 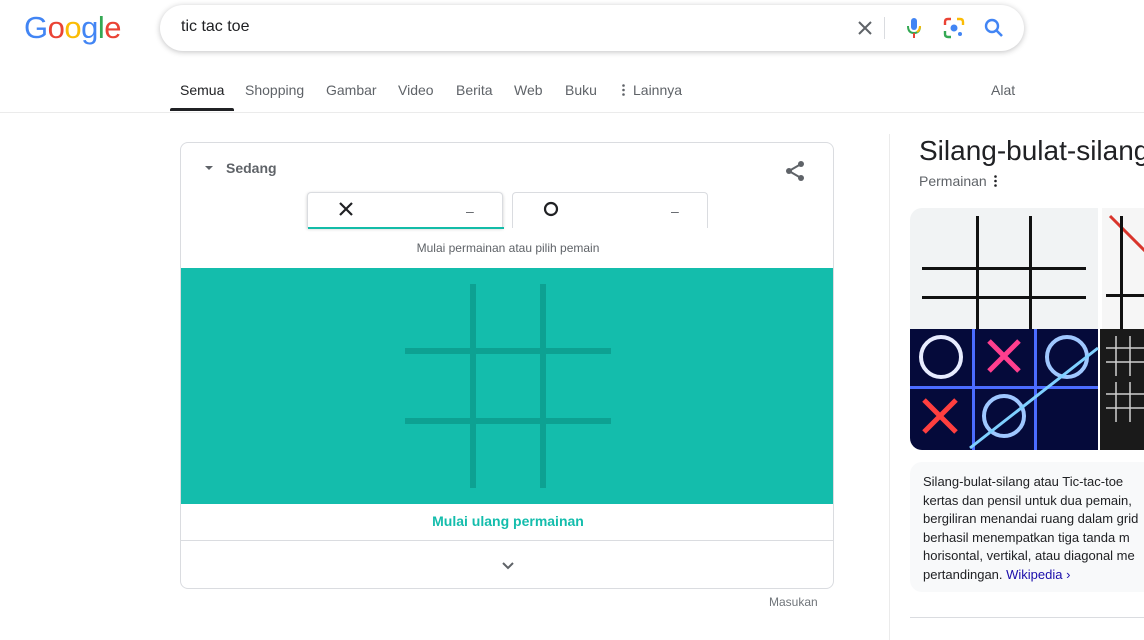 I want to click on tab-buku: Buku, so click(x=581, y=90).